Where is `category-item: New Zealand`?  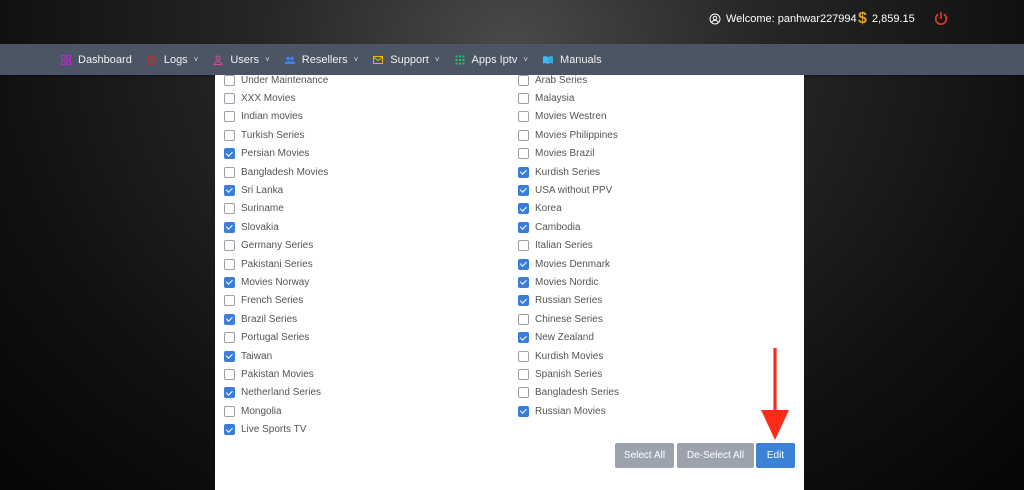
category-item: New Zealand is located at coordinates (556, 338).